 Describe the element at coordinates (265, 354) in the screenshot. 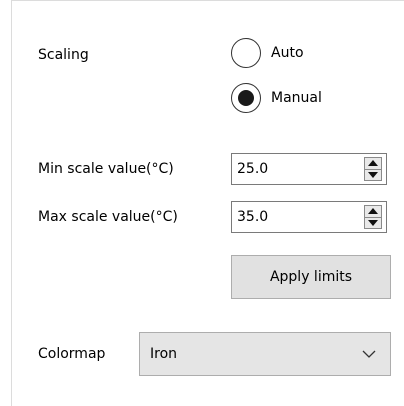

I see `colormap-select: Iron` at that location.